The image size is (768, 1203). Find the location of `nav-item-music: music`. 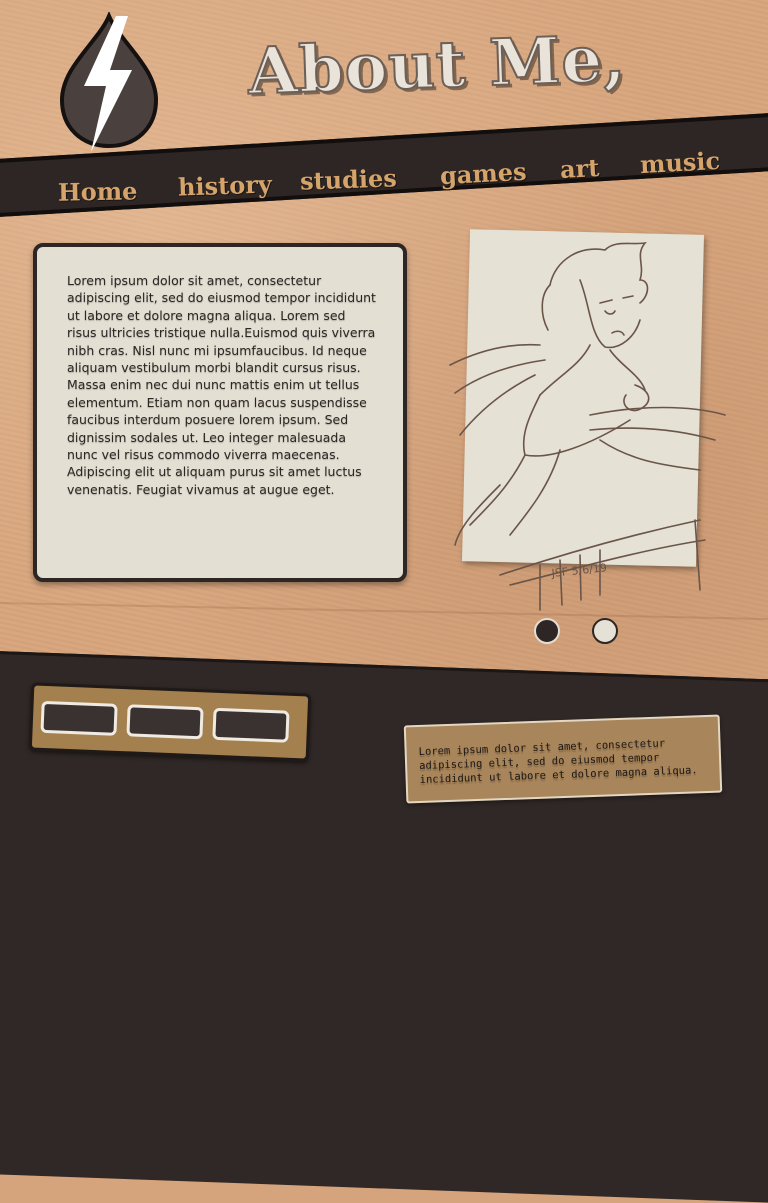

nav-item-music: music is located at coordinates (680, 162).